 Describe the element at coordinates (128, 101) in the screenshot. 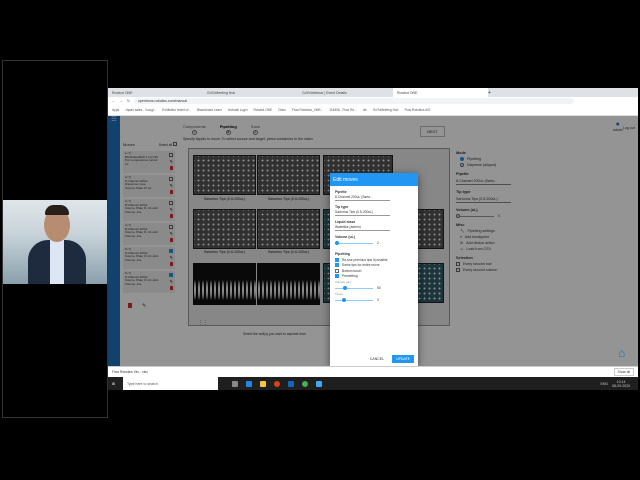

I see `reload-icon: ↻` at that location.